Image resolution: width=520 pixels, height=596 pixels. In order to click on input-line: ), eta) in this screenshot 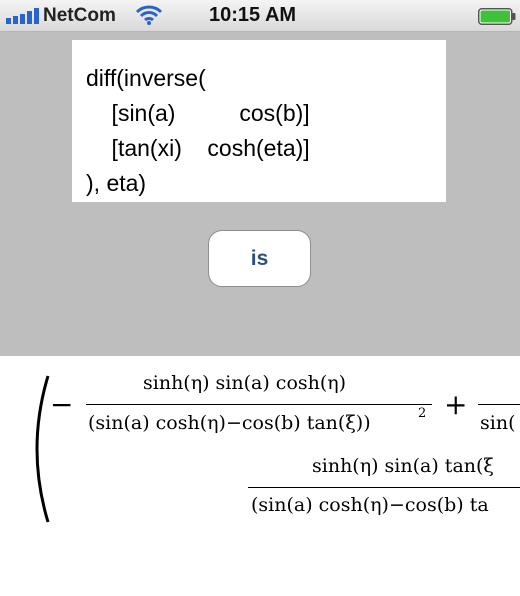, I will do `click(116, 183)`.